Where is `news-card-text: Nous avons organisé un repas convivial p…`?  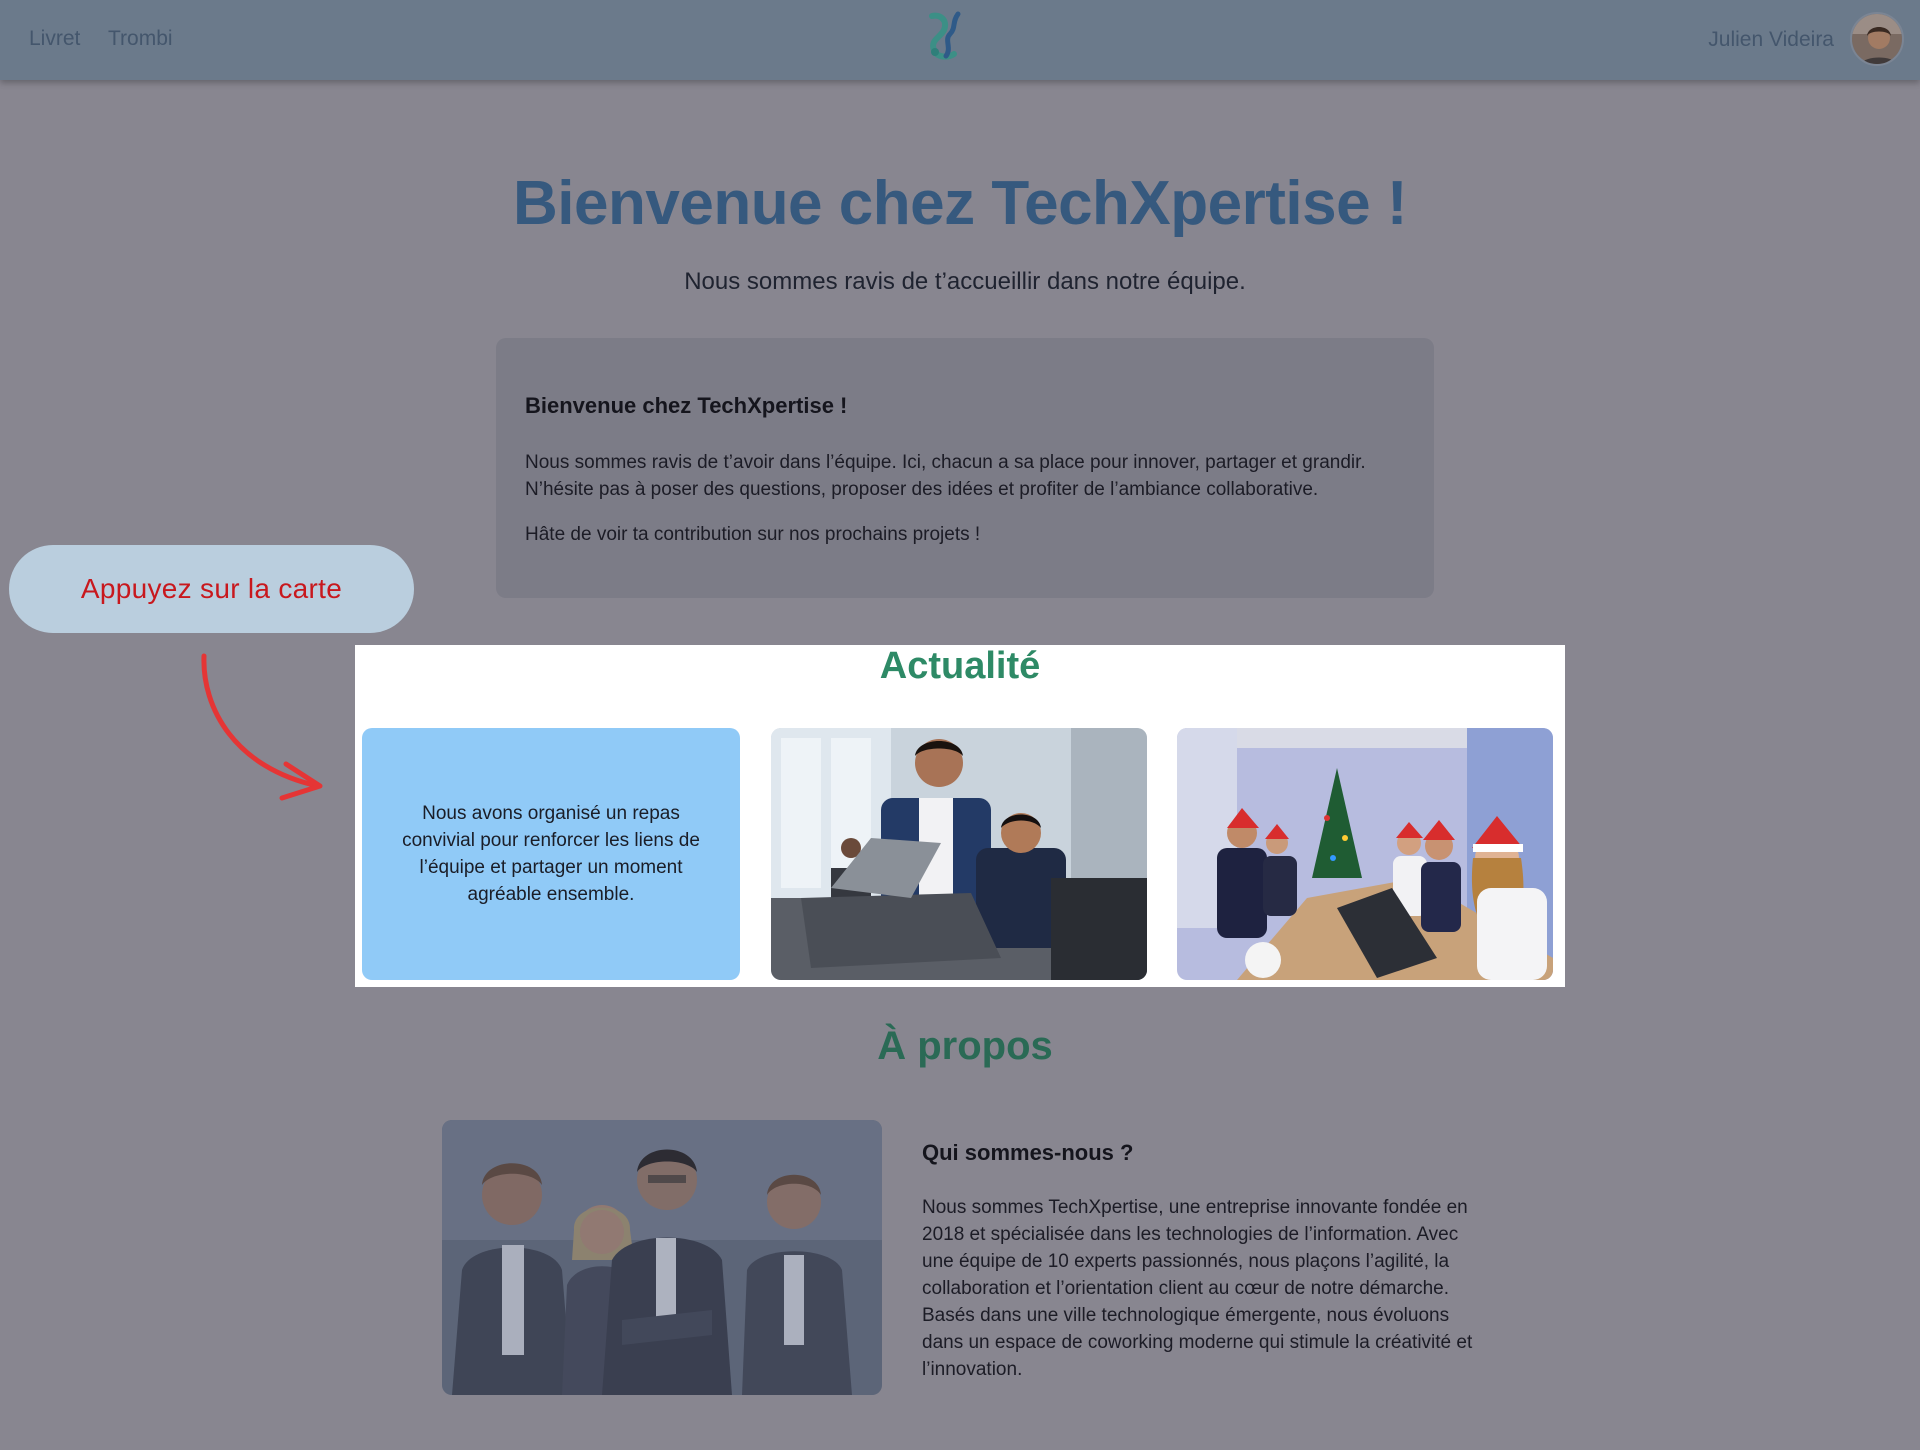 news-card-text: Nous avons organisé un repas convivial p… is located at coordinates (551, 854).